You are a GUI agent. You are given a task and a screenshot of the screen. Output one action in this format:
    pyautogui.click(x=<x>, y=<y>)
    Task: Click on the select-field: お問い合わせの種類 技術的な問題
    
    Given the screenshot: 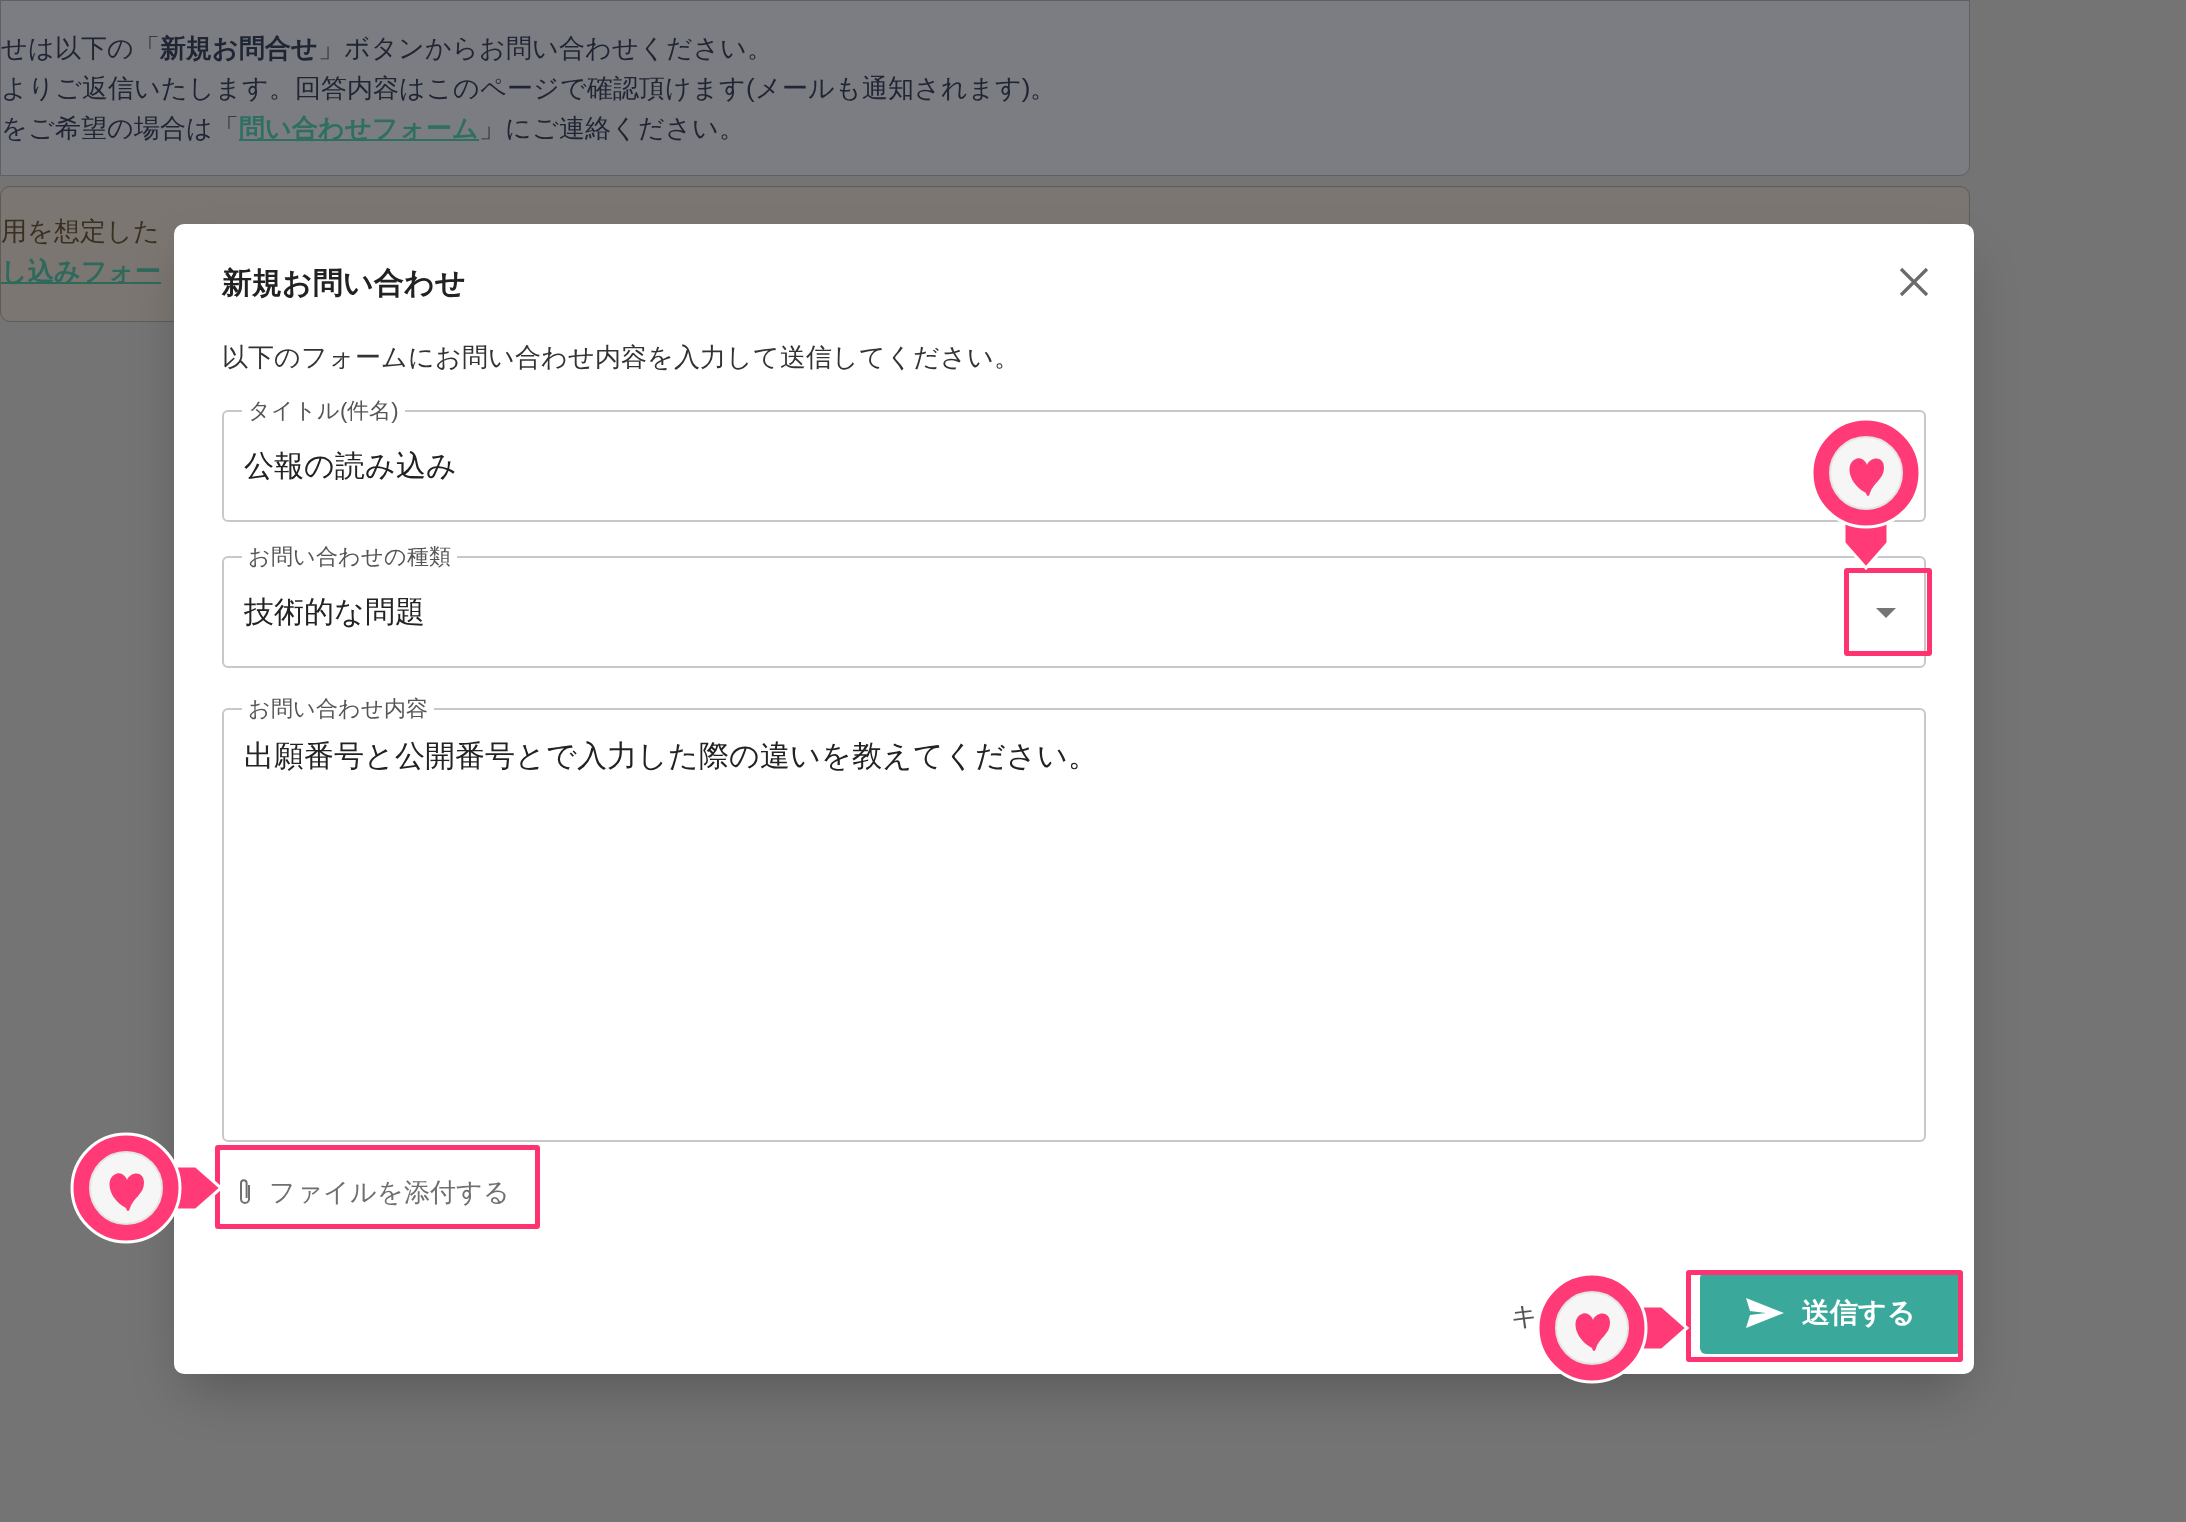 What is the action you would take?
    pyautogui.click(x=1074, y=606)
    